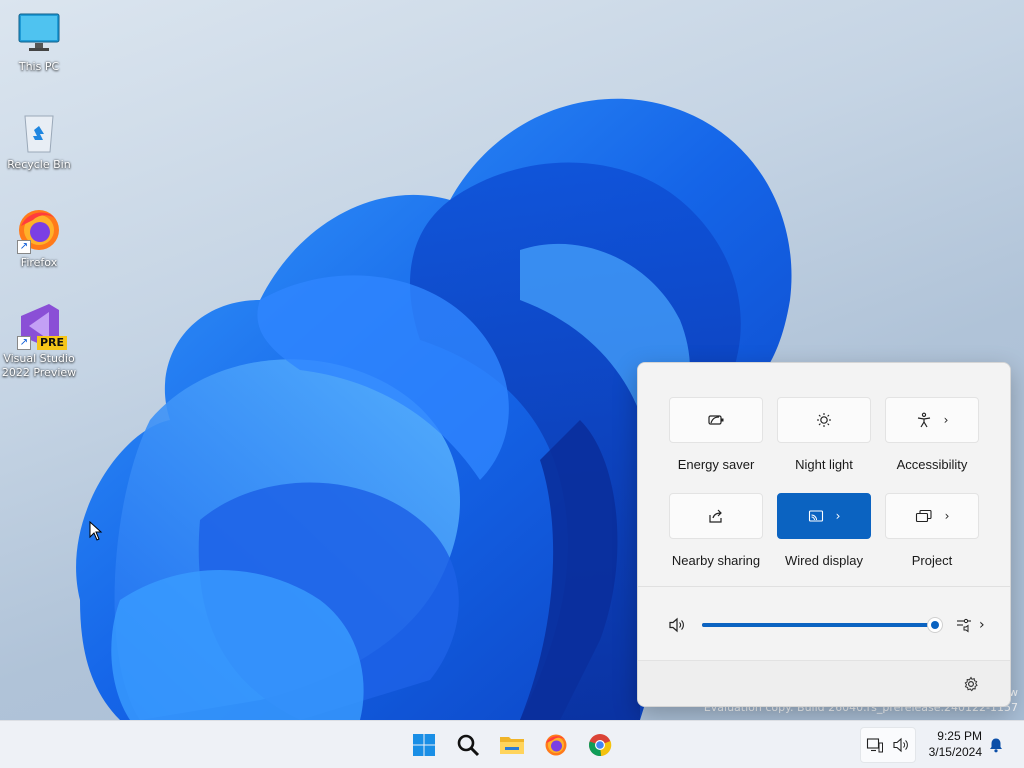 Image resolution: width=1024 pixels, height=768 pixels. I want to click on search-button, so click(468, 745).